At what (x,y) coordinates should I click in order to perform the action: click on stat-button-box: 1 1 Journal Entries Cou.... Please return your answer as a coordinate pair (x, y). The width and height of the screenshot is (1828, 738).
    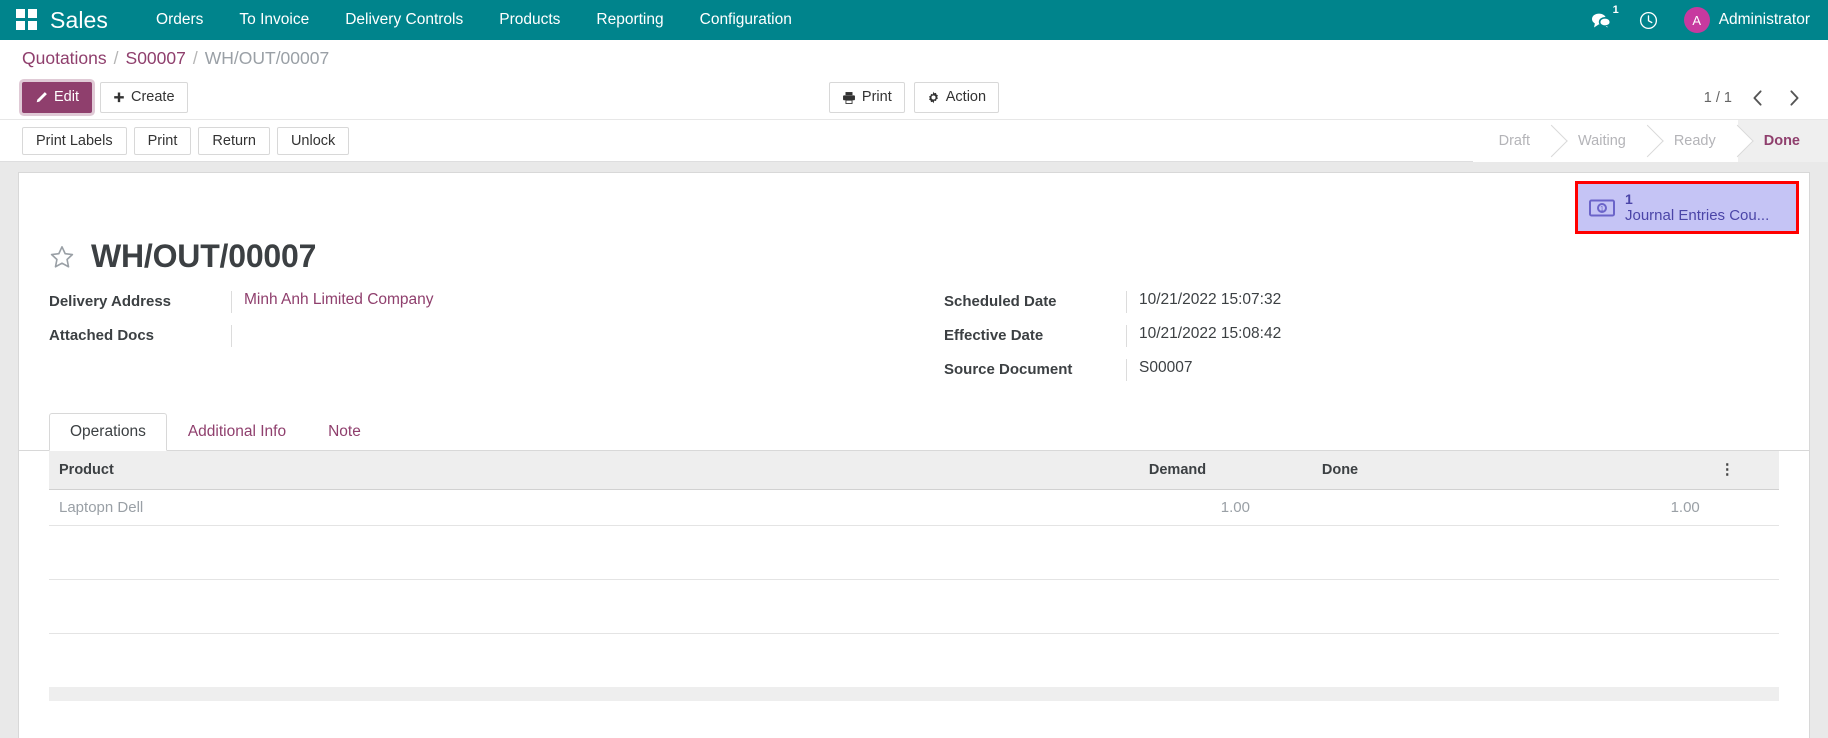
    Looking at the image, I should click on (914, 204).